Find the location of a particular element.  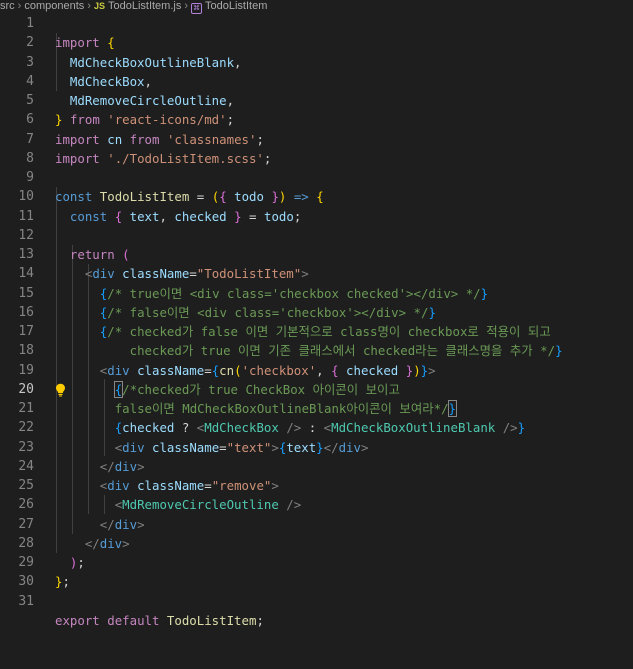

code-token: default is located at coordinates (133, 620).